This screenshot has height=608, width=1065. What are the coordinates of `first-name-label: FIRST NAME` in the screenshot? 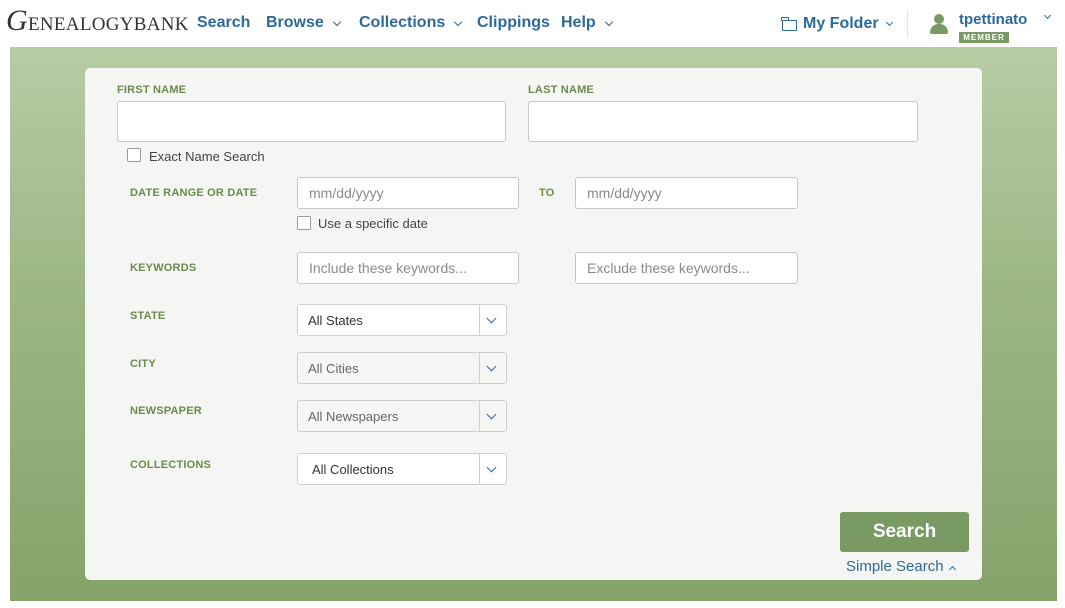 It's located at (152, 90).